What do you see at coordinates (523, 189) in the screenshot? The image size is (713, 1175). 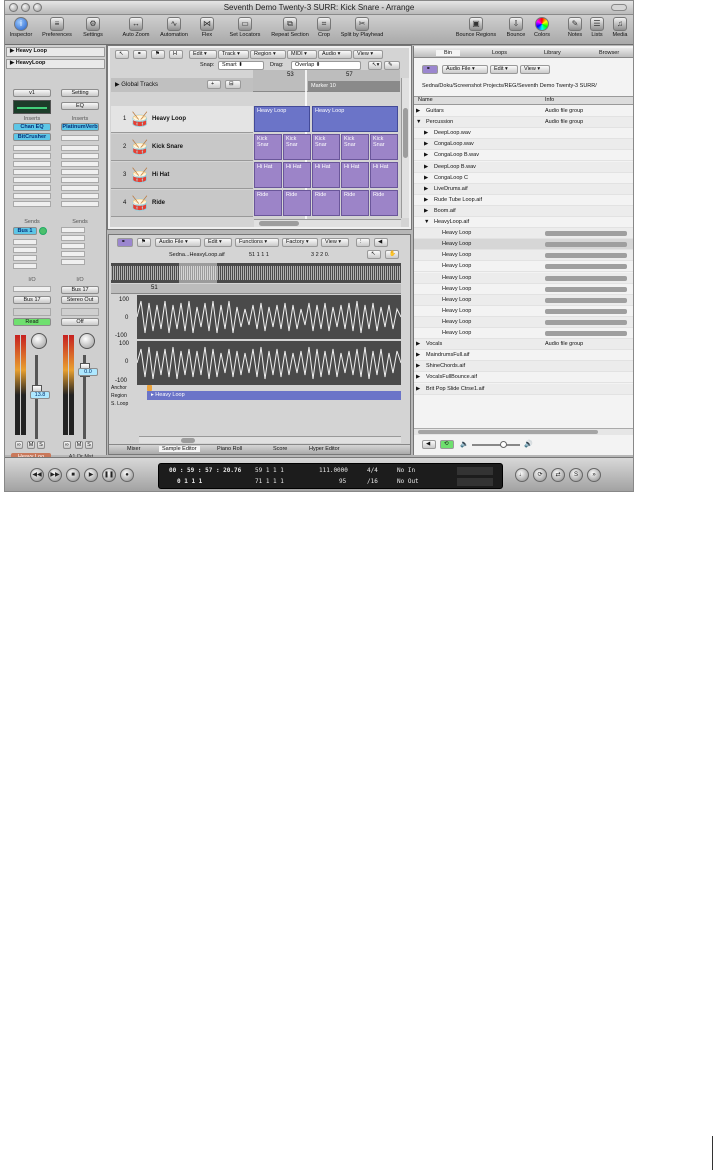 I see `bin-row: LiveDrums.aif ▶` at bounding box center [523, 189].